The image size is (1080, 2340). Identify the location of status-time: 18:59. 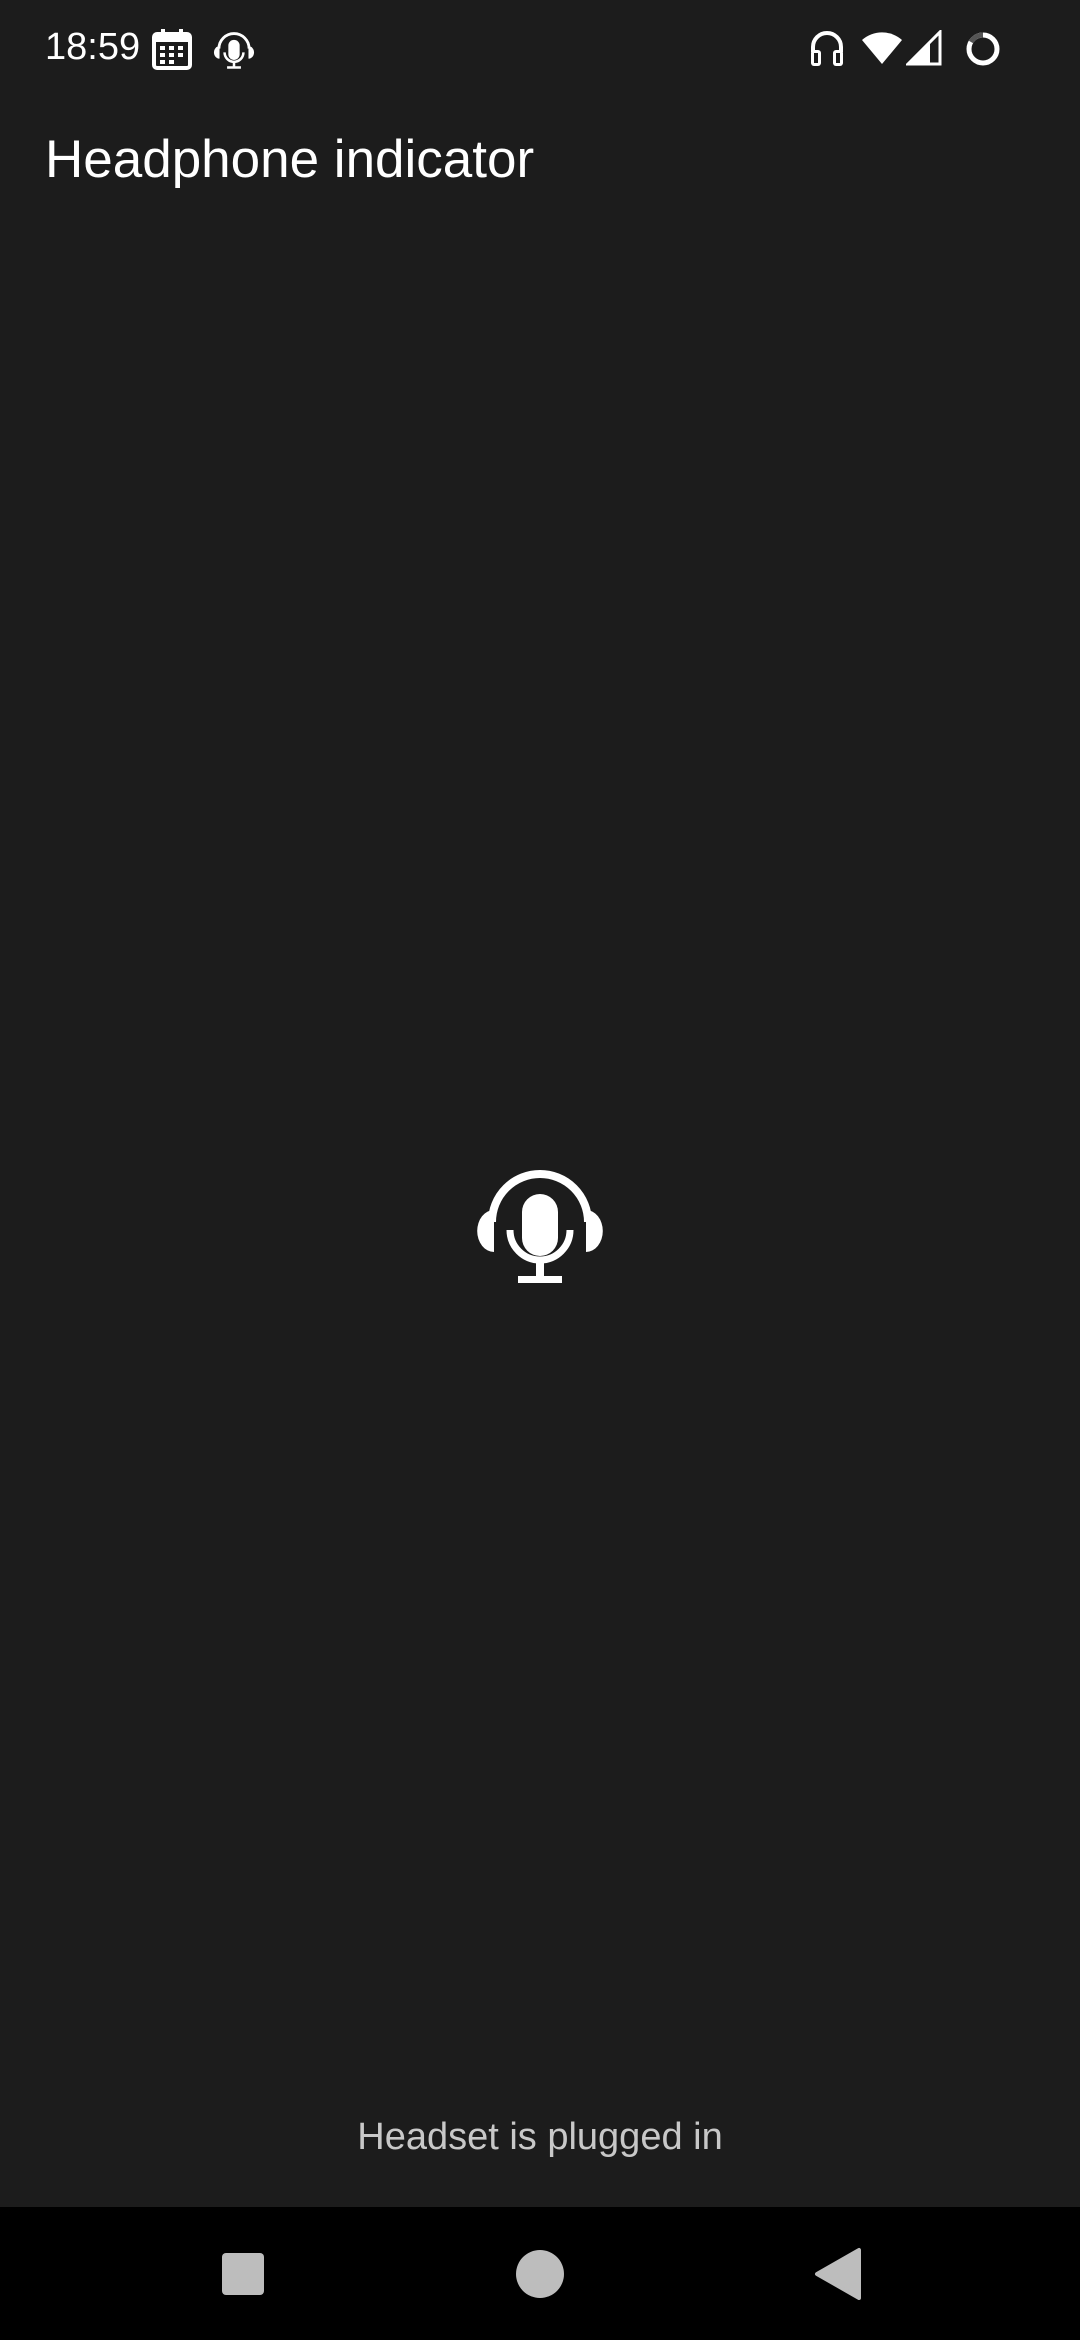
(93, 47).